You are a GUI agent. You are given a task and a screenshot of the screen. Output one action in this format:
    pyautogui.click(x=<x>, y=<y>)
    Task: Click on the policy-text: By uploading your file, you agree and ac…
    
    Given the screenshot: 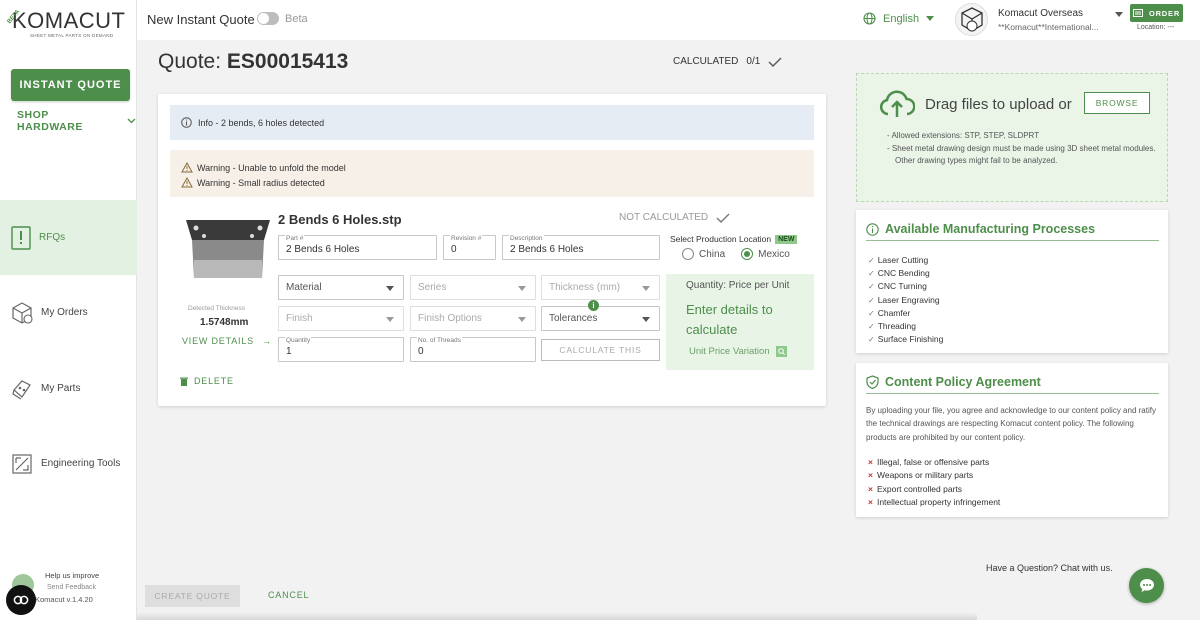 What is the action you would take?
    pyautogui.click(x=1011, y=424)
    